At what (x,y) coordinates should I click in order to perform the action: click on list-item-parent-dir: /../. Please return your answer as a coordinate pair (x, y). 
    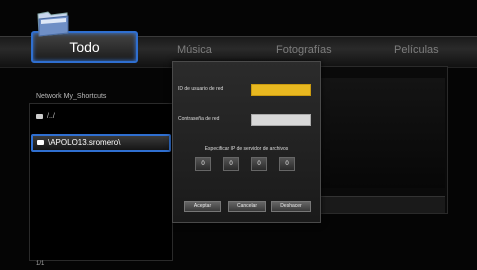
    Looking at the image, I should click on (45, 116).